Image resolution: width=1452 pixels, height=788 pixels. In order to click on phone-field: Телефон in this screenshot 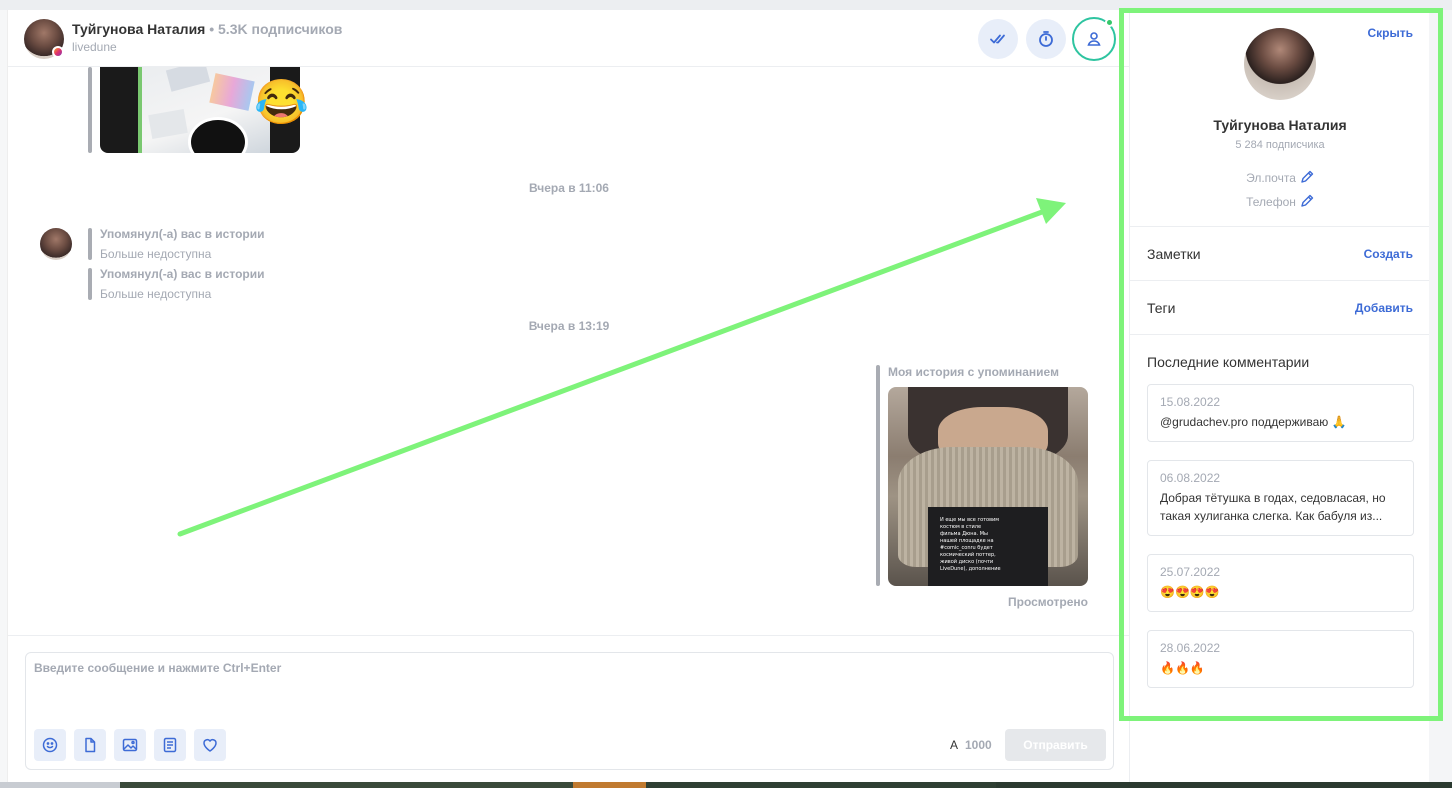, I will do `click(1280, 201)`.